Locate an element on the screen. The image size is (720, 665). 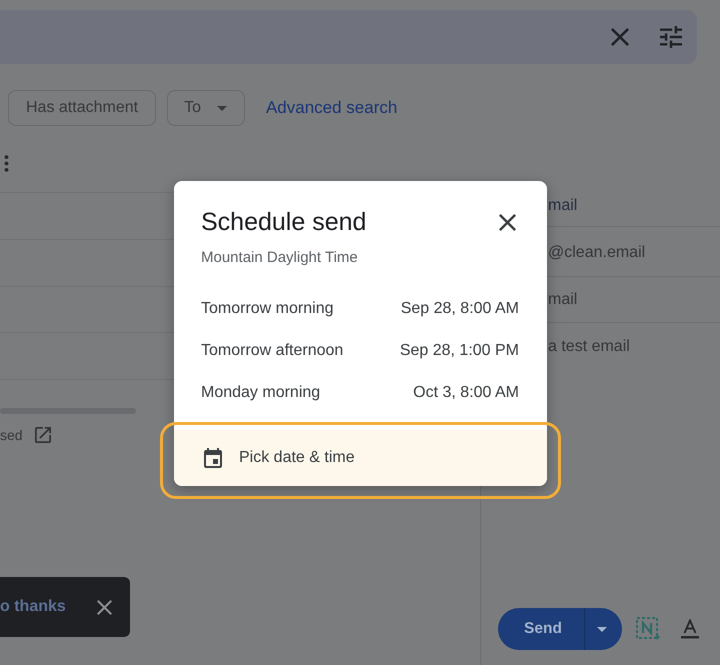
dismiss-button: o thanks is located at coordinates (33, 607).